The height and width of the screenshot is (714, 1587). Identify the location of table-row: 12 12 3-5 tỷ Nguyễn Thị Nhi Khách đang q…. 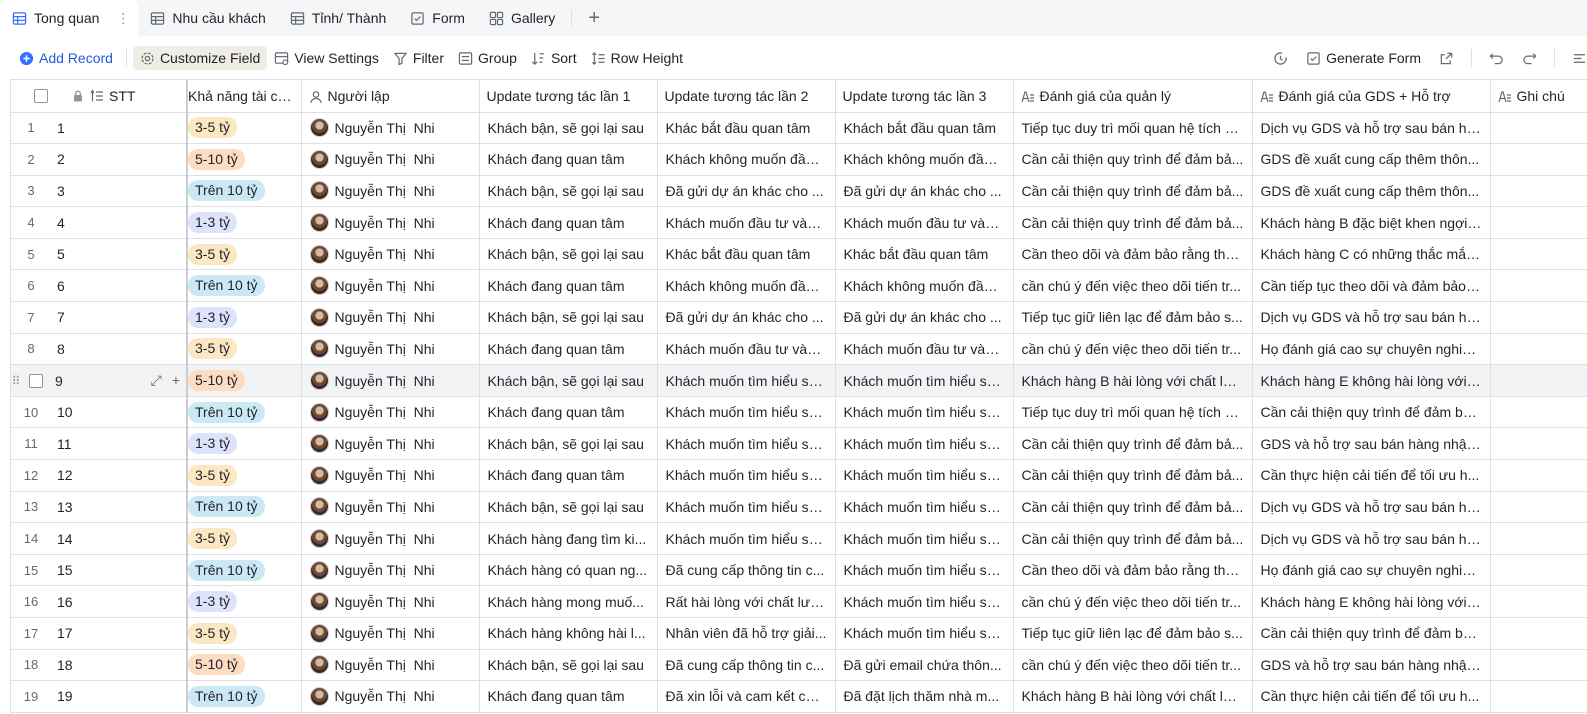
(799, 475).